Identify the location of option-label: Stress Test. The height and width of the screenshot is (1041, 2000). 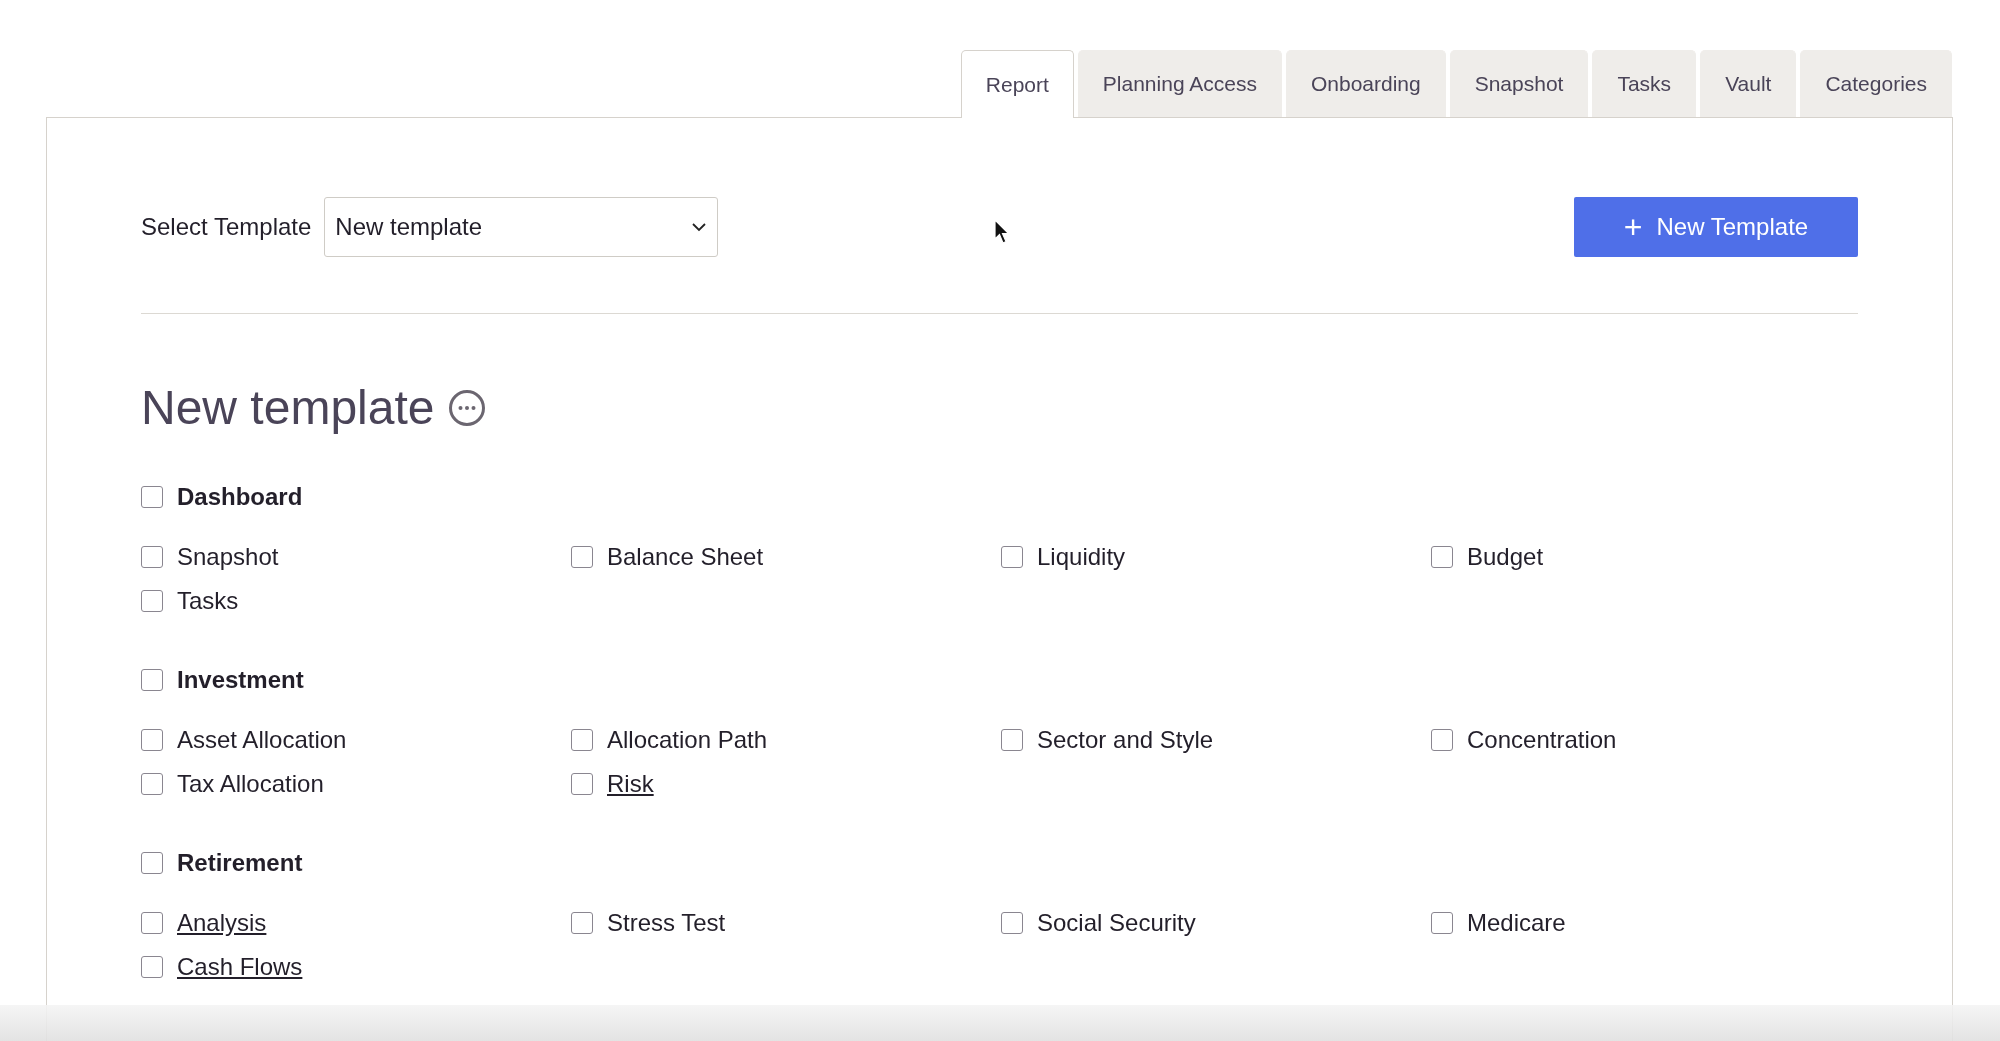
(666, 922).